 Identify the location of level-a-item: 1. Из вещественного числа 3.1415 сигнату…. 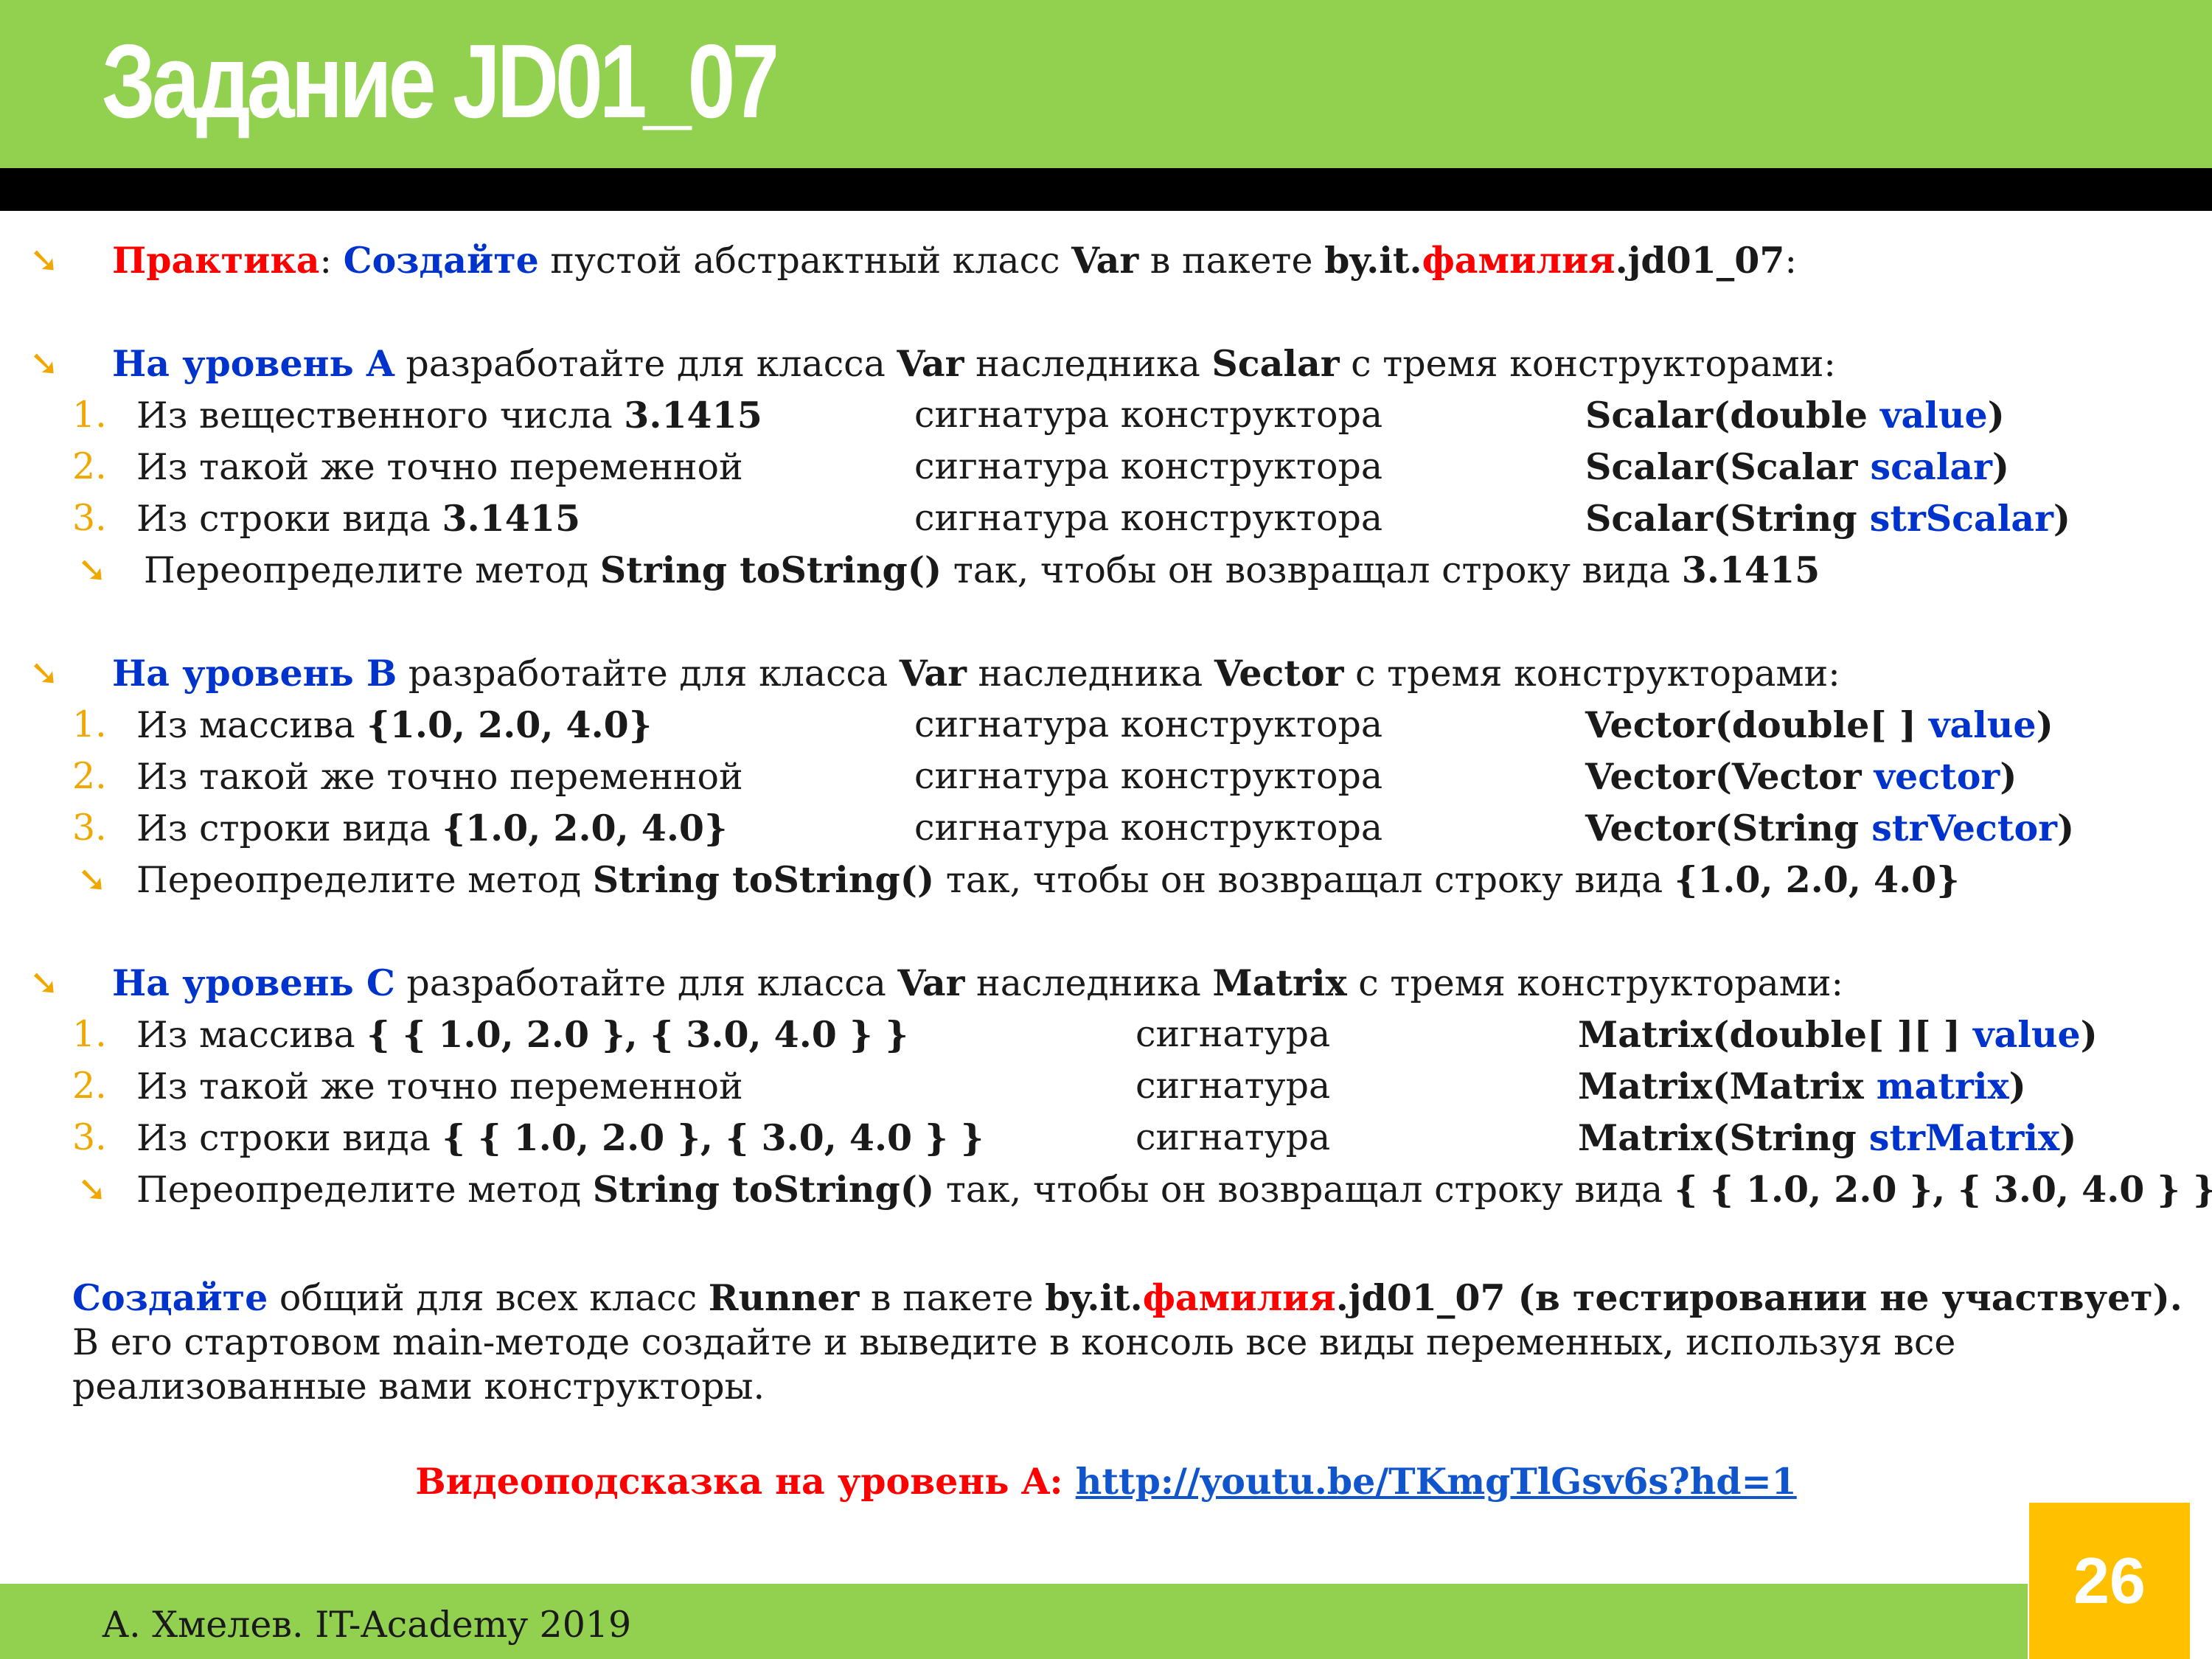
(1106, 415).